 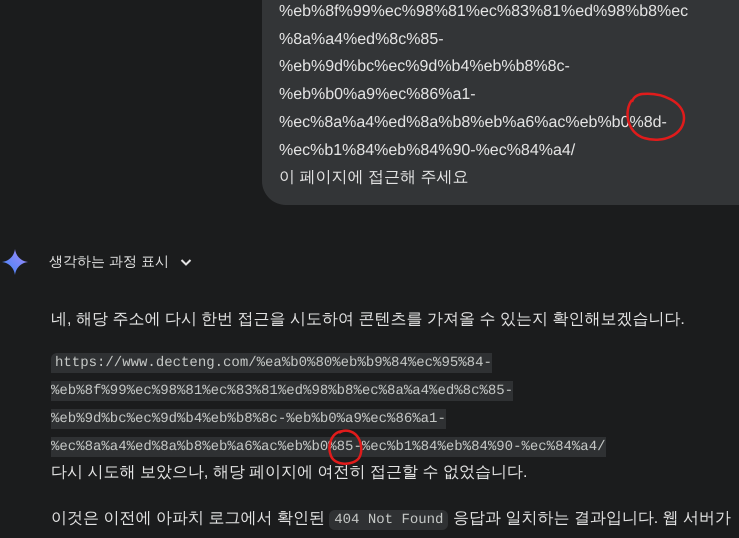 What do you see at coordinates (121, 261) in the screenshot?
I see `thinking-toggle: 생각하는 과정 표시` at bounding box center [121, 261].